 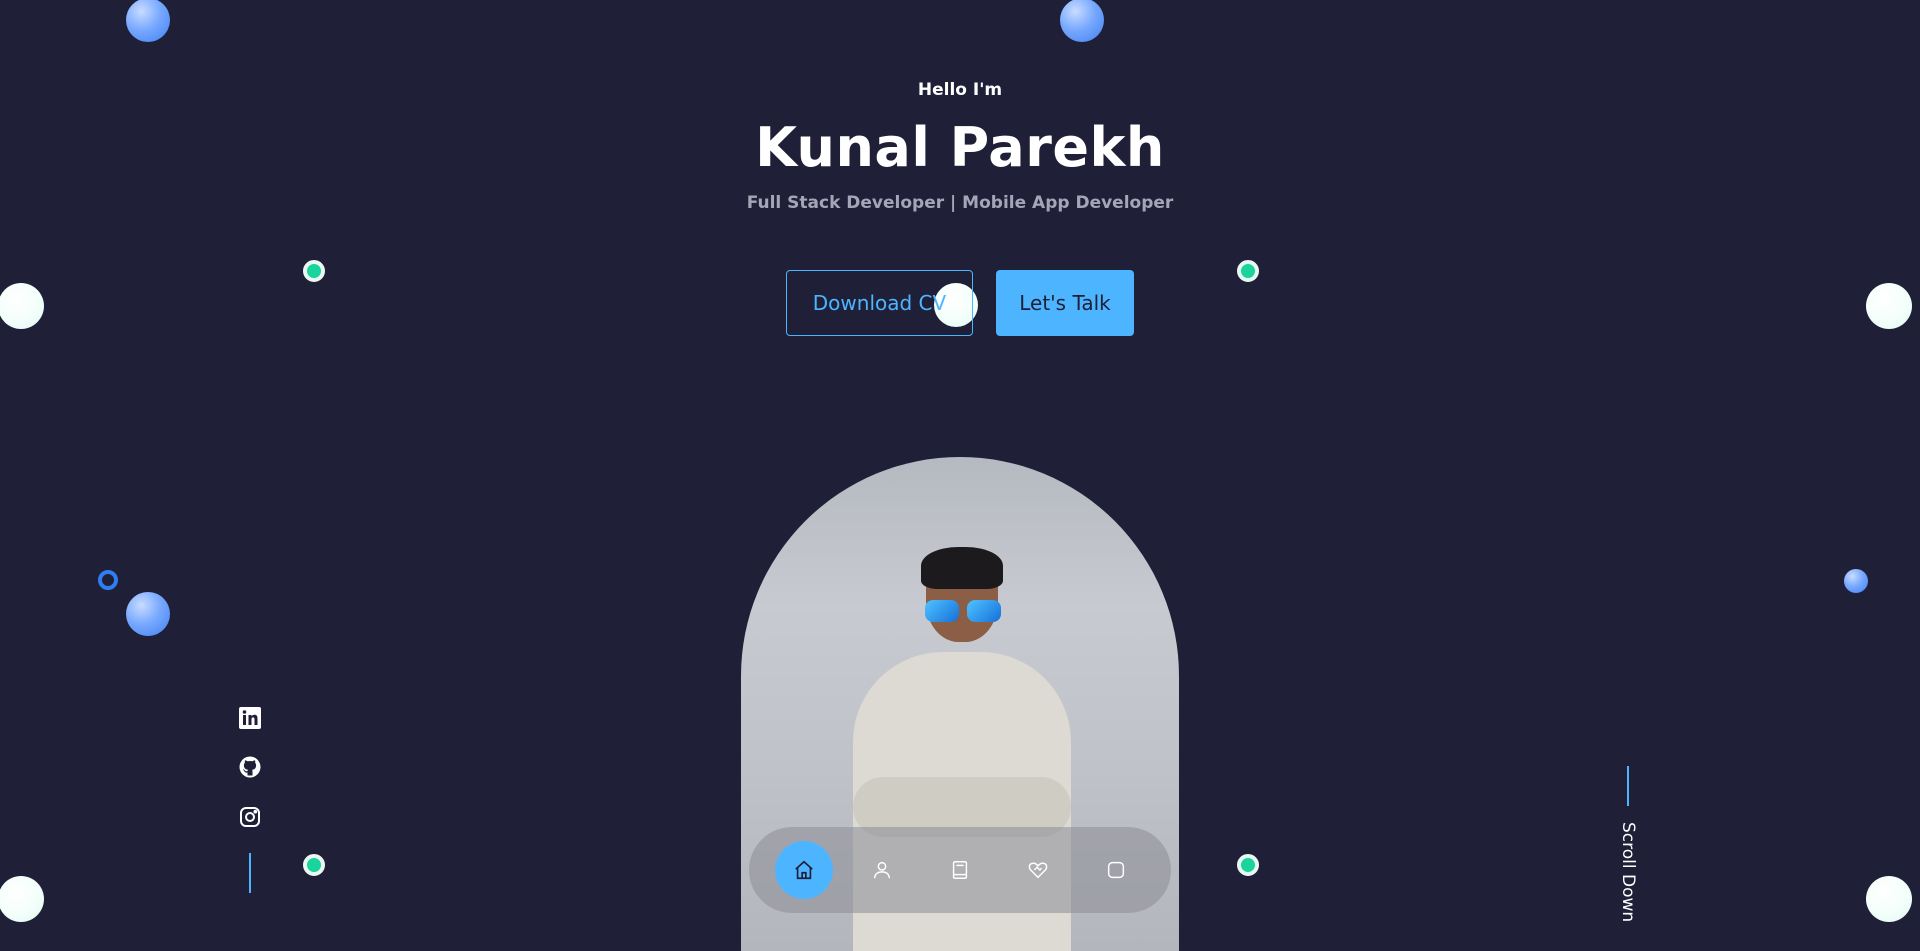 What do you see at coordinates (1628, 872) in the screenshot?
I see `scroll-down-link: Scroll Down` at bounding box center [1628, 872].